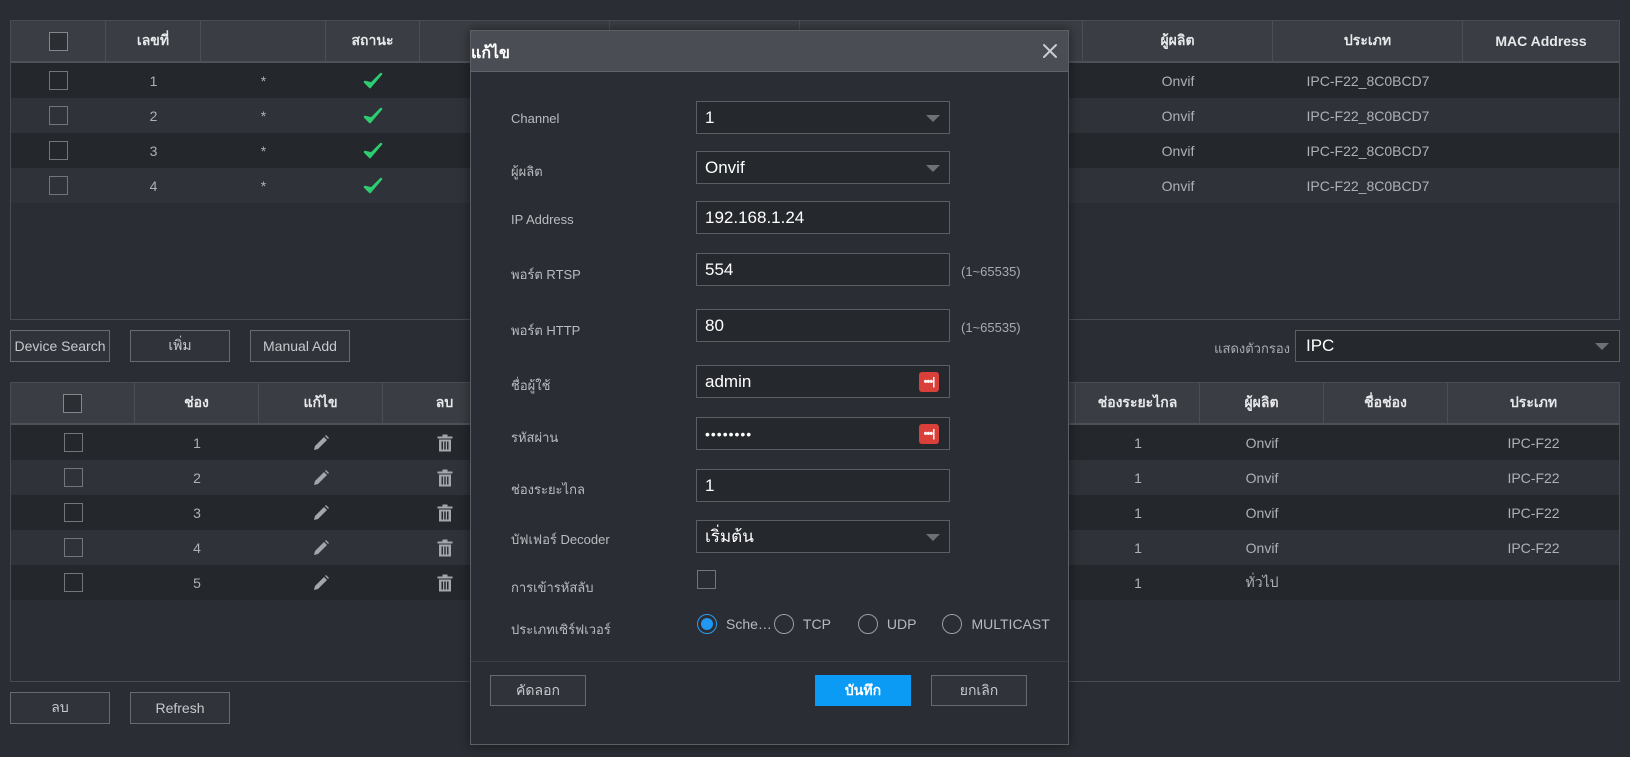 This screenshot has width=1630, height=757. I want to click on manufacturer-label: ผู้ผลิต, so click(527, 171).